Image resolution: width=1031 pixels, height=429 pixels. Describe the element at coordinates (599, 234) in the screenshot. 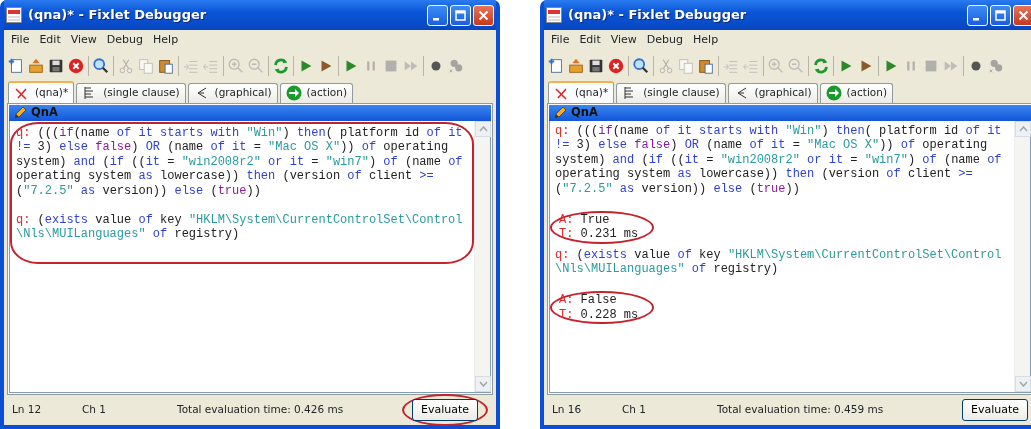

I see `result-line: T: 0.231 ms` at that location.